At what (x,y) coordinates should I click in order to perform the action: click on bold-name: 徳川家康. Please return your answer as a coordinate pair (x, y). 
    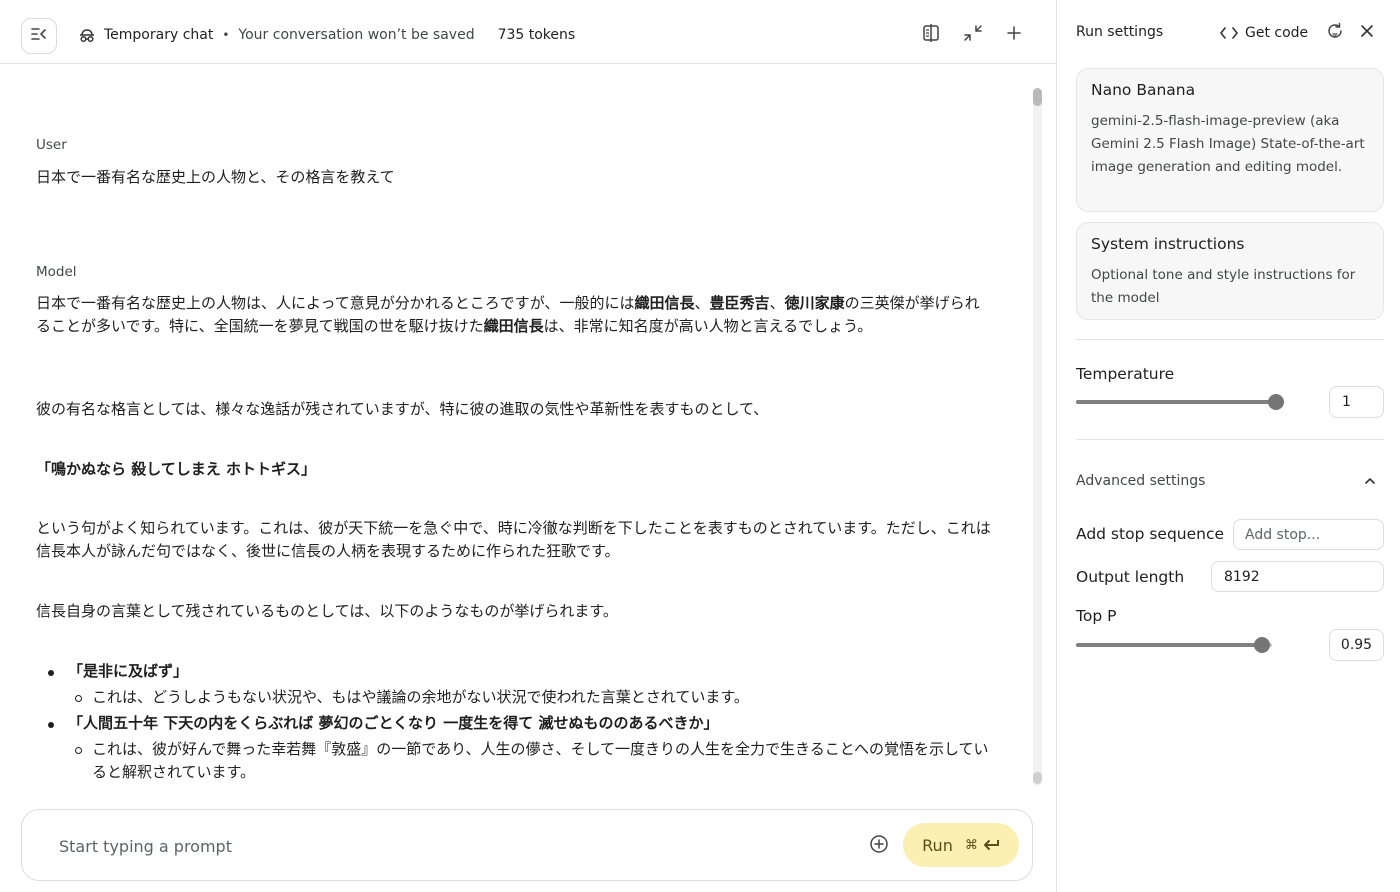
    Looking at the image, I should click on (814, 303).